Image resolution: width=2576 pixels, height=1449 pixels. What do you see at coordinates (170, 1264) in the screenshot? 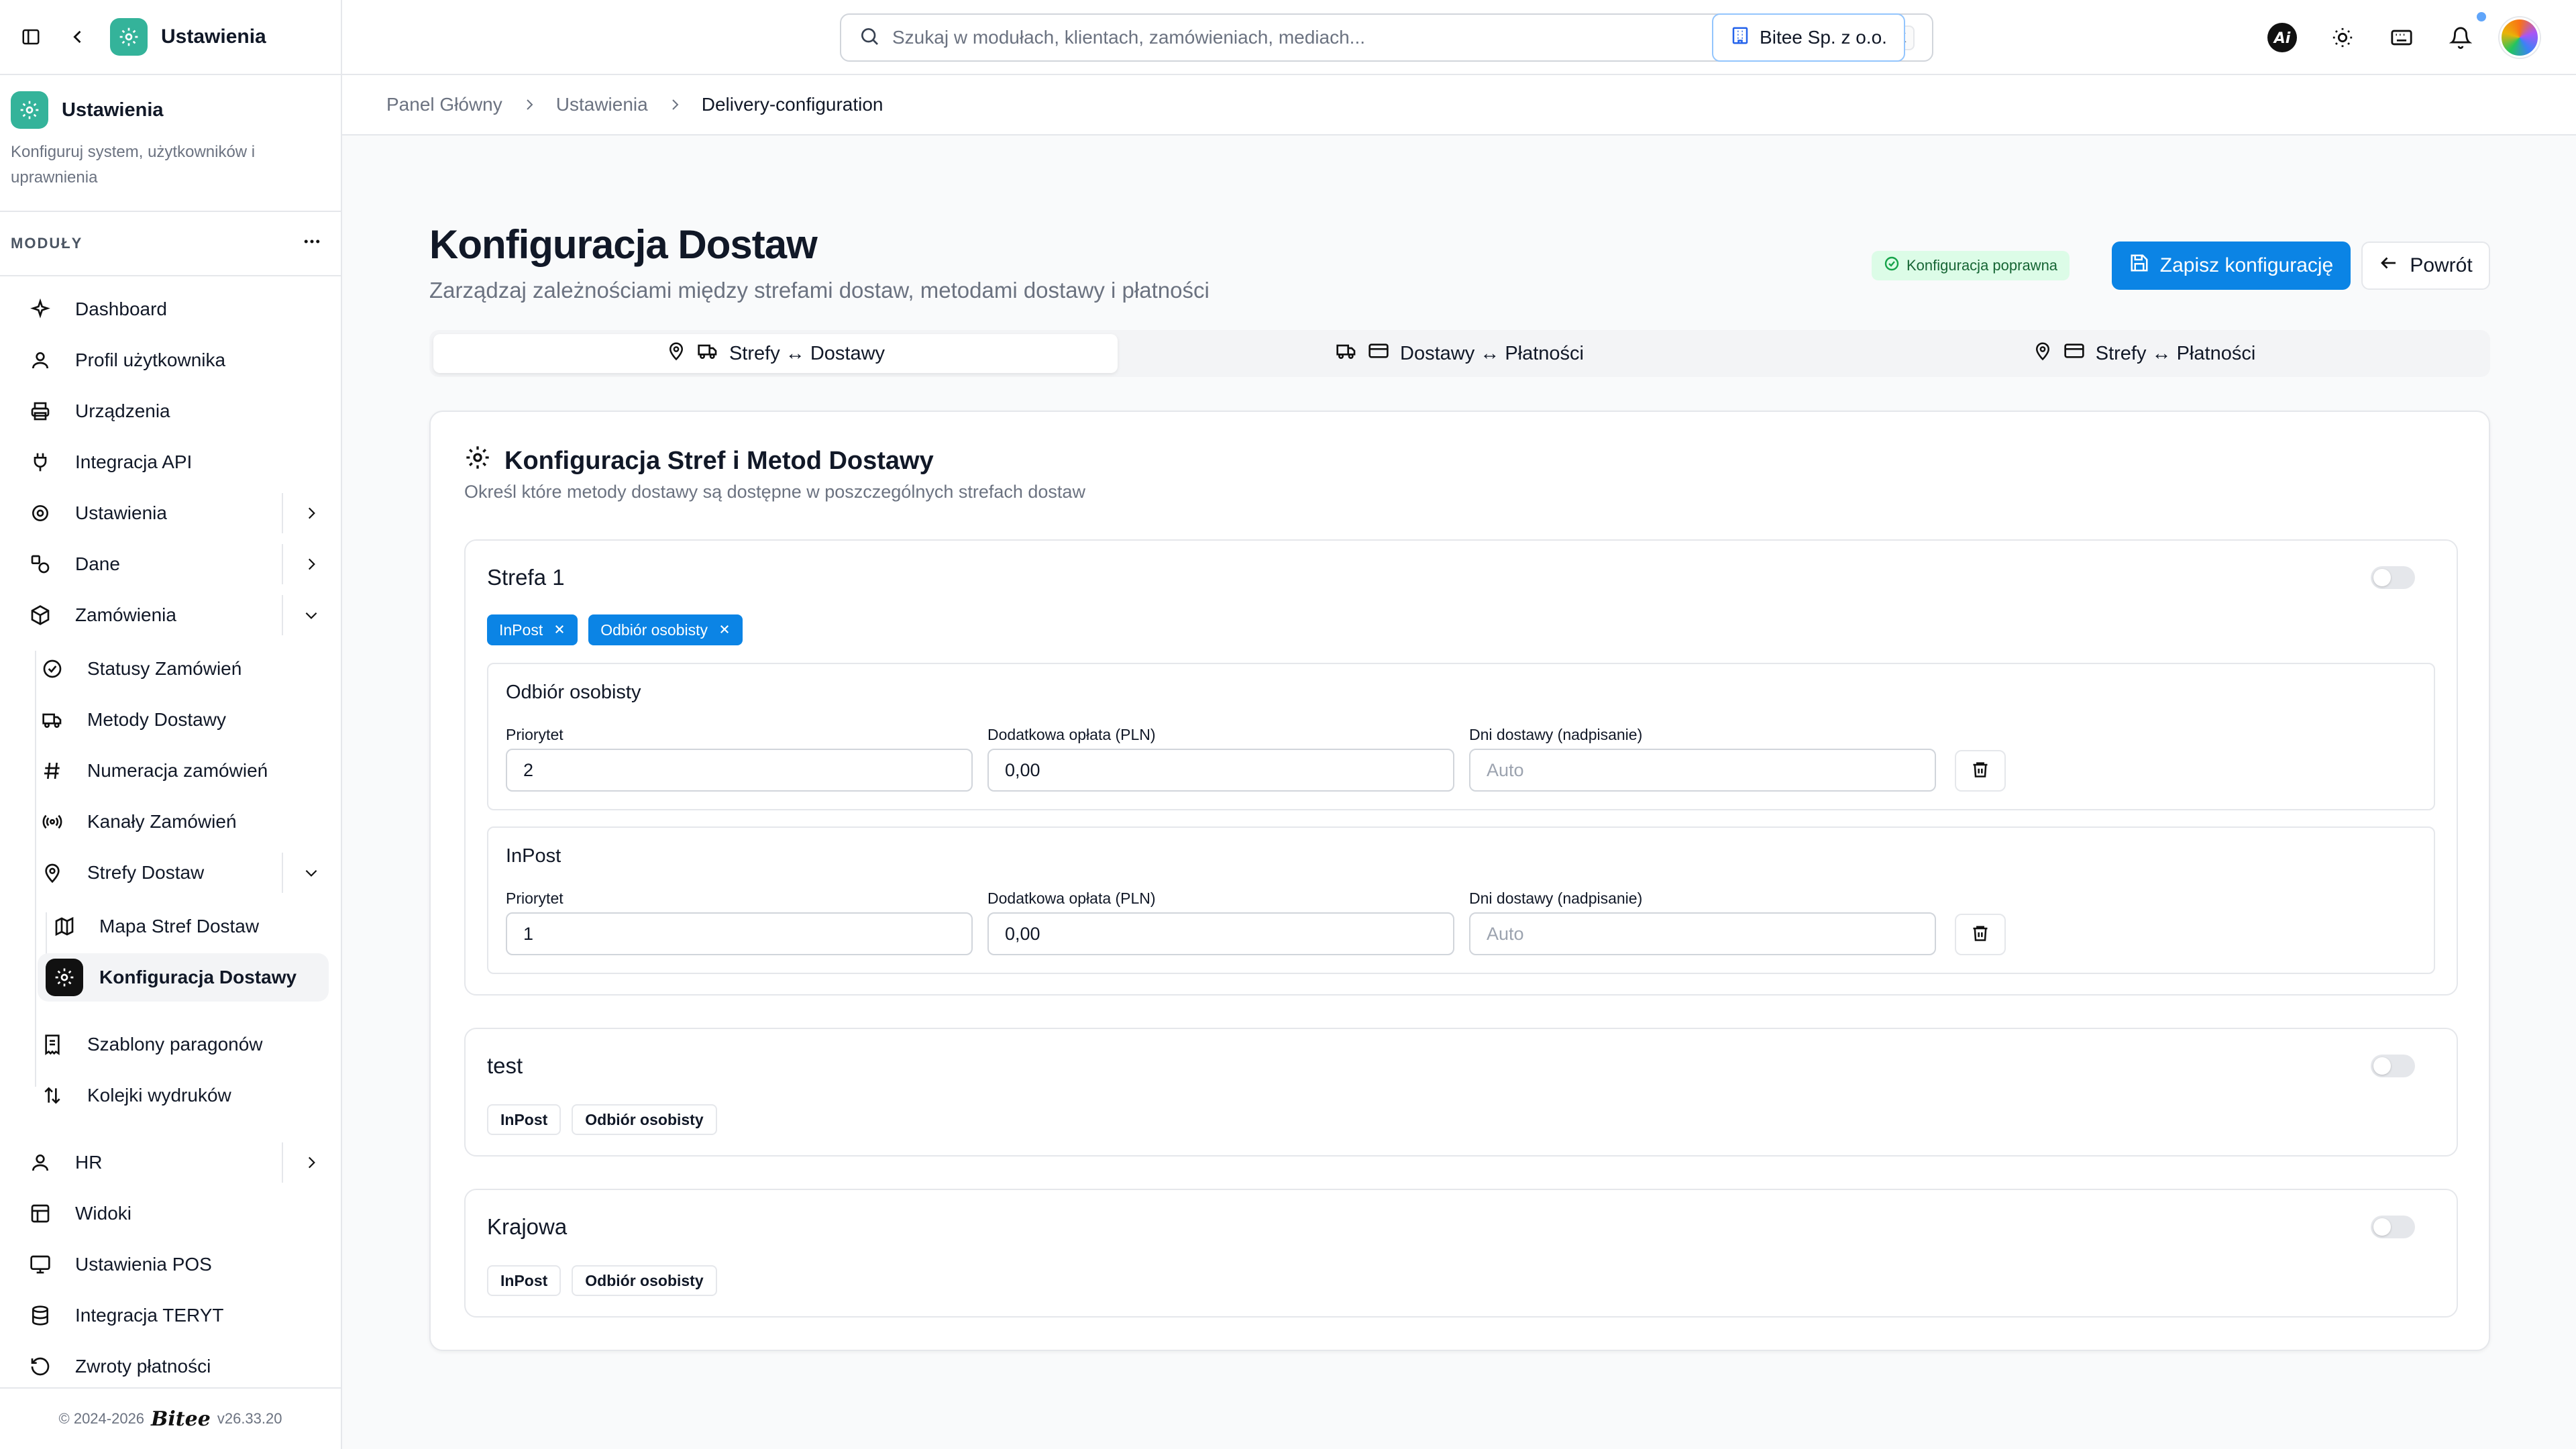
I see `sidebar-item-pos-settings: Ustawienia POS` at bounding box center [170, 1264].